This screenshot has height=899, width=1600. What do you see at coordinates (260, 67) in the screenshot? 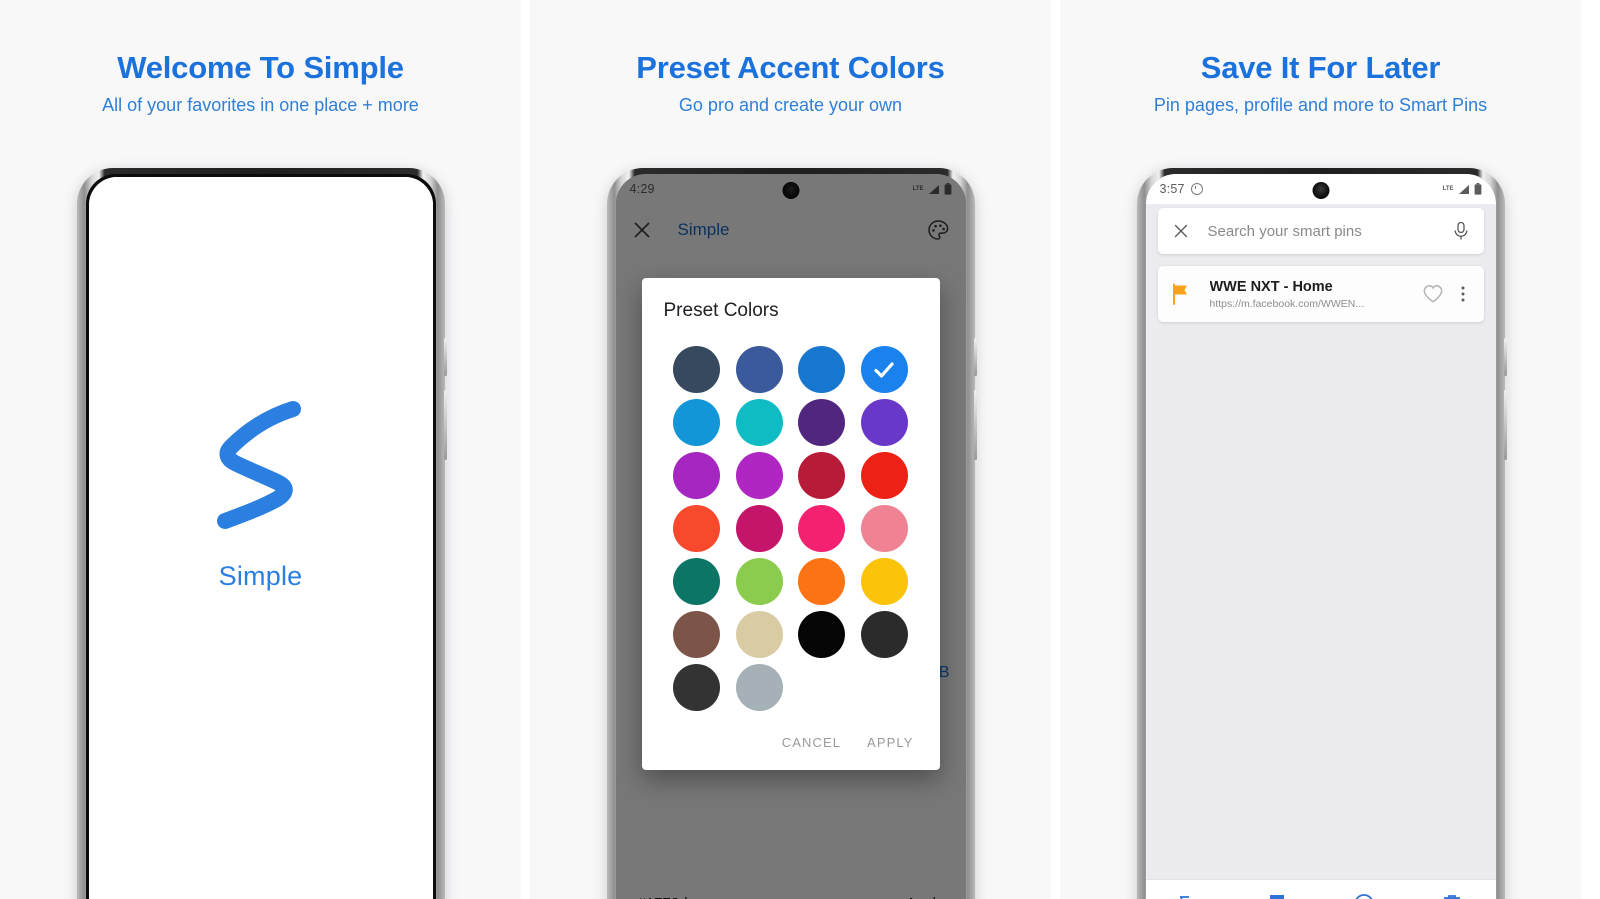
I see `page-title: Welcome To Simple` at bounding box center [260, 67].